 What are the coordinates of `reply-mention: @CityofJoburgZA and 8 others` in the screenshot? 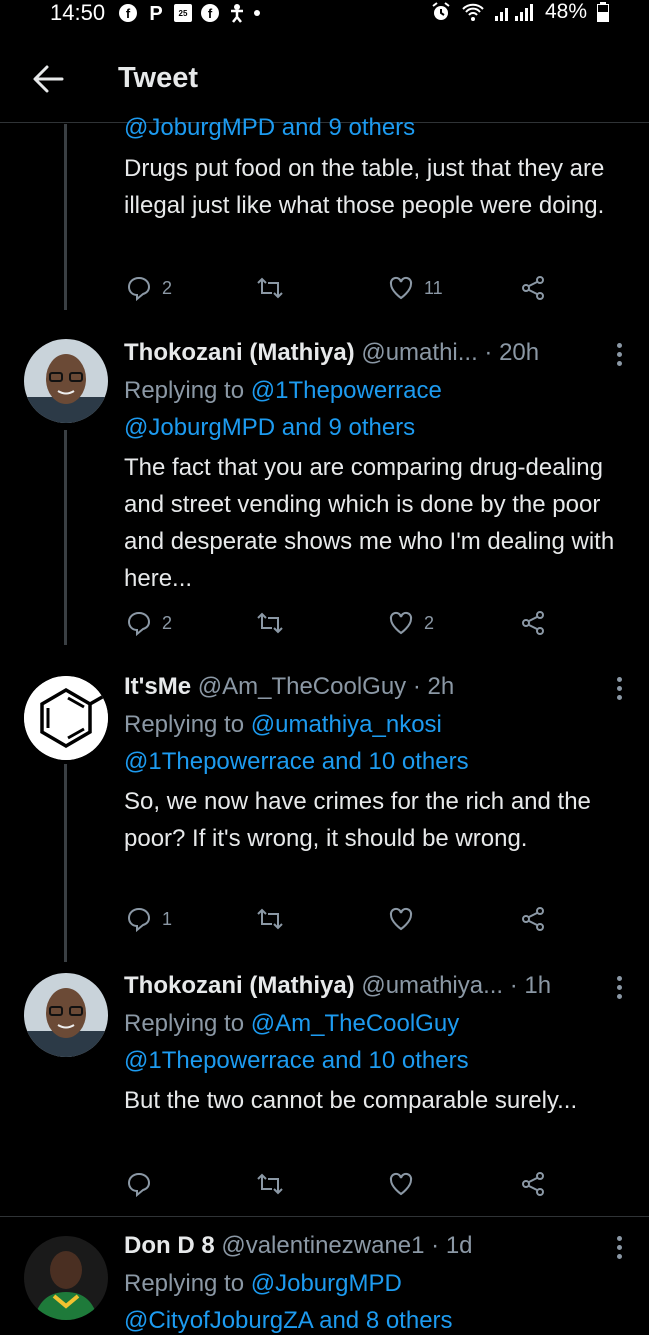 It's located at (288, 1320).